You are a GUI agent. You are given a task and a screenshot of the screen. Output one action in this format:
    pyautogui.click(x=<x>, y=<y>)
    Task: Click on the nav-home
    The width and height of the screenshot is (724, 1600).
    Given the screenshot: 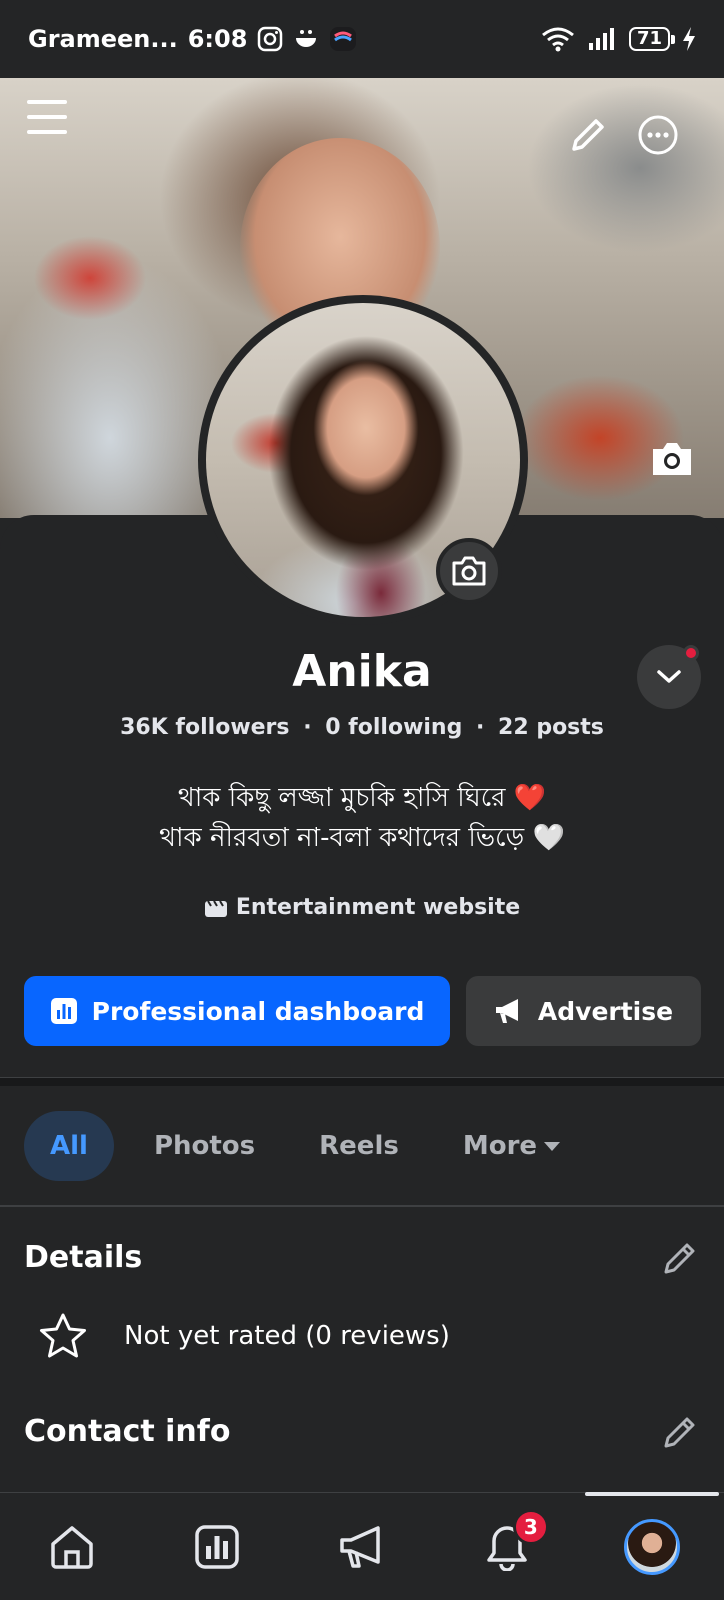 What is the action you would take?
    pyautogui.click(x=72, y=1547)
    